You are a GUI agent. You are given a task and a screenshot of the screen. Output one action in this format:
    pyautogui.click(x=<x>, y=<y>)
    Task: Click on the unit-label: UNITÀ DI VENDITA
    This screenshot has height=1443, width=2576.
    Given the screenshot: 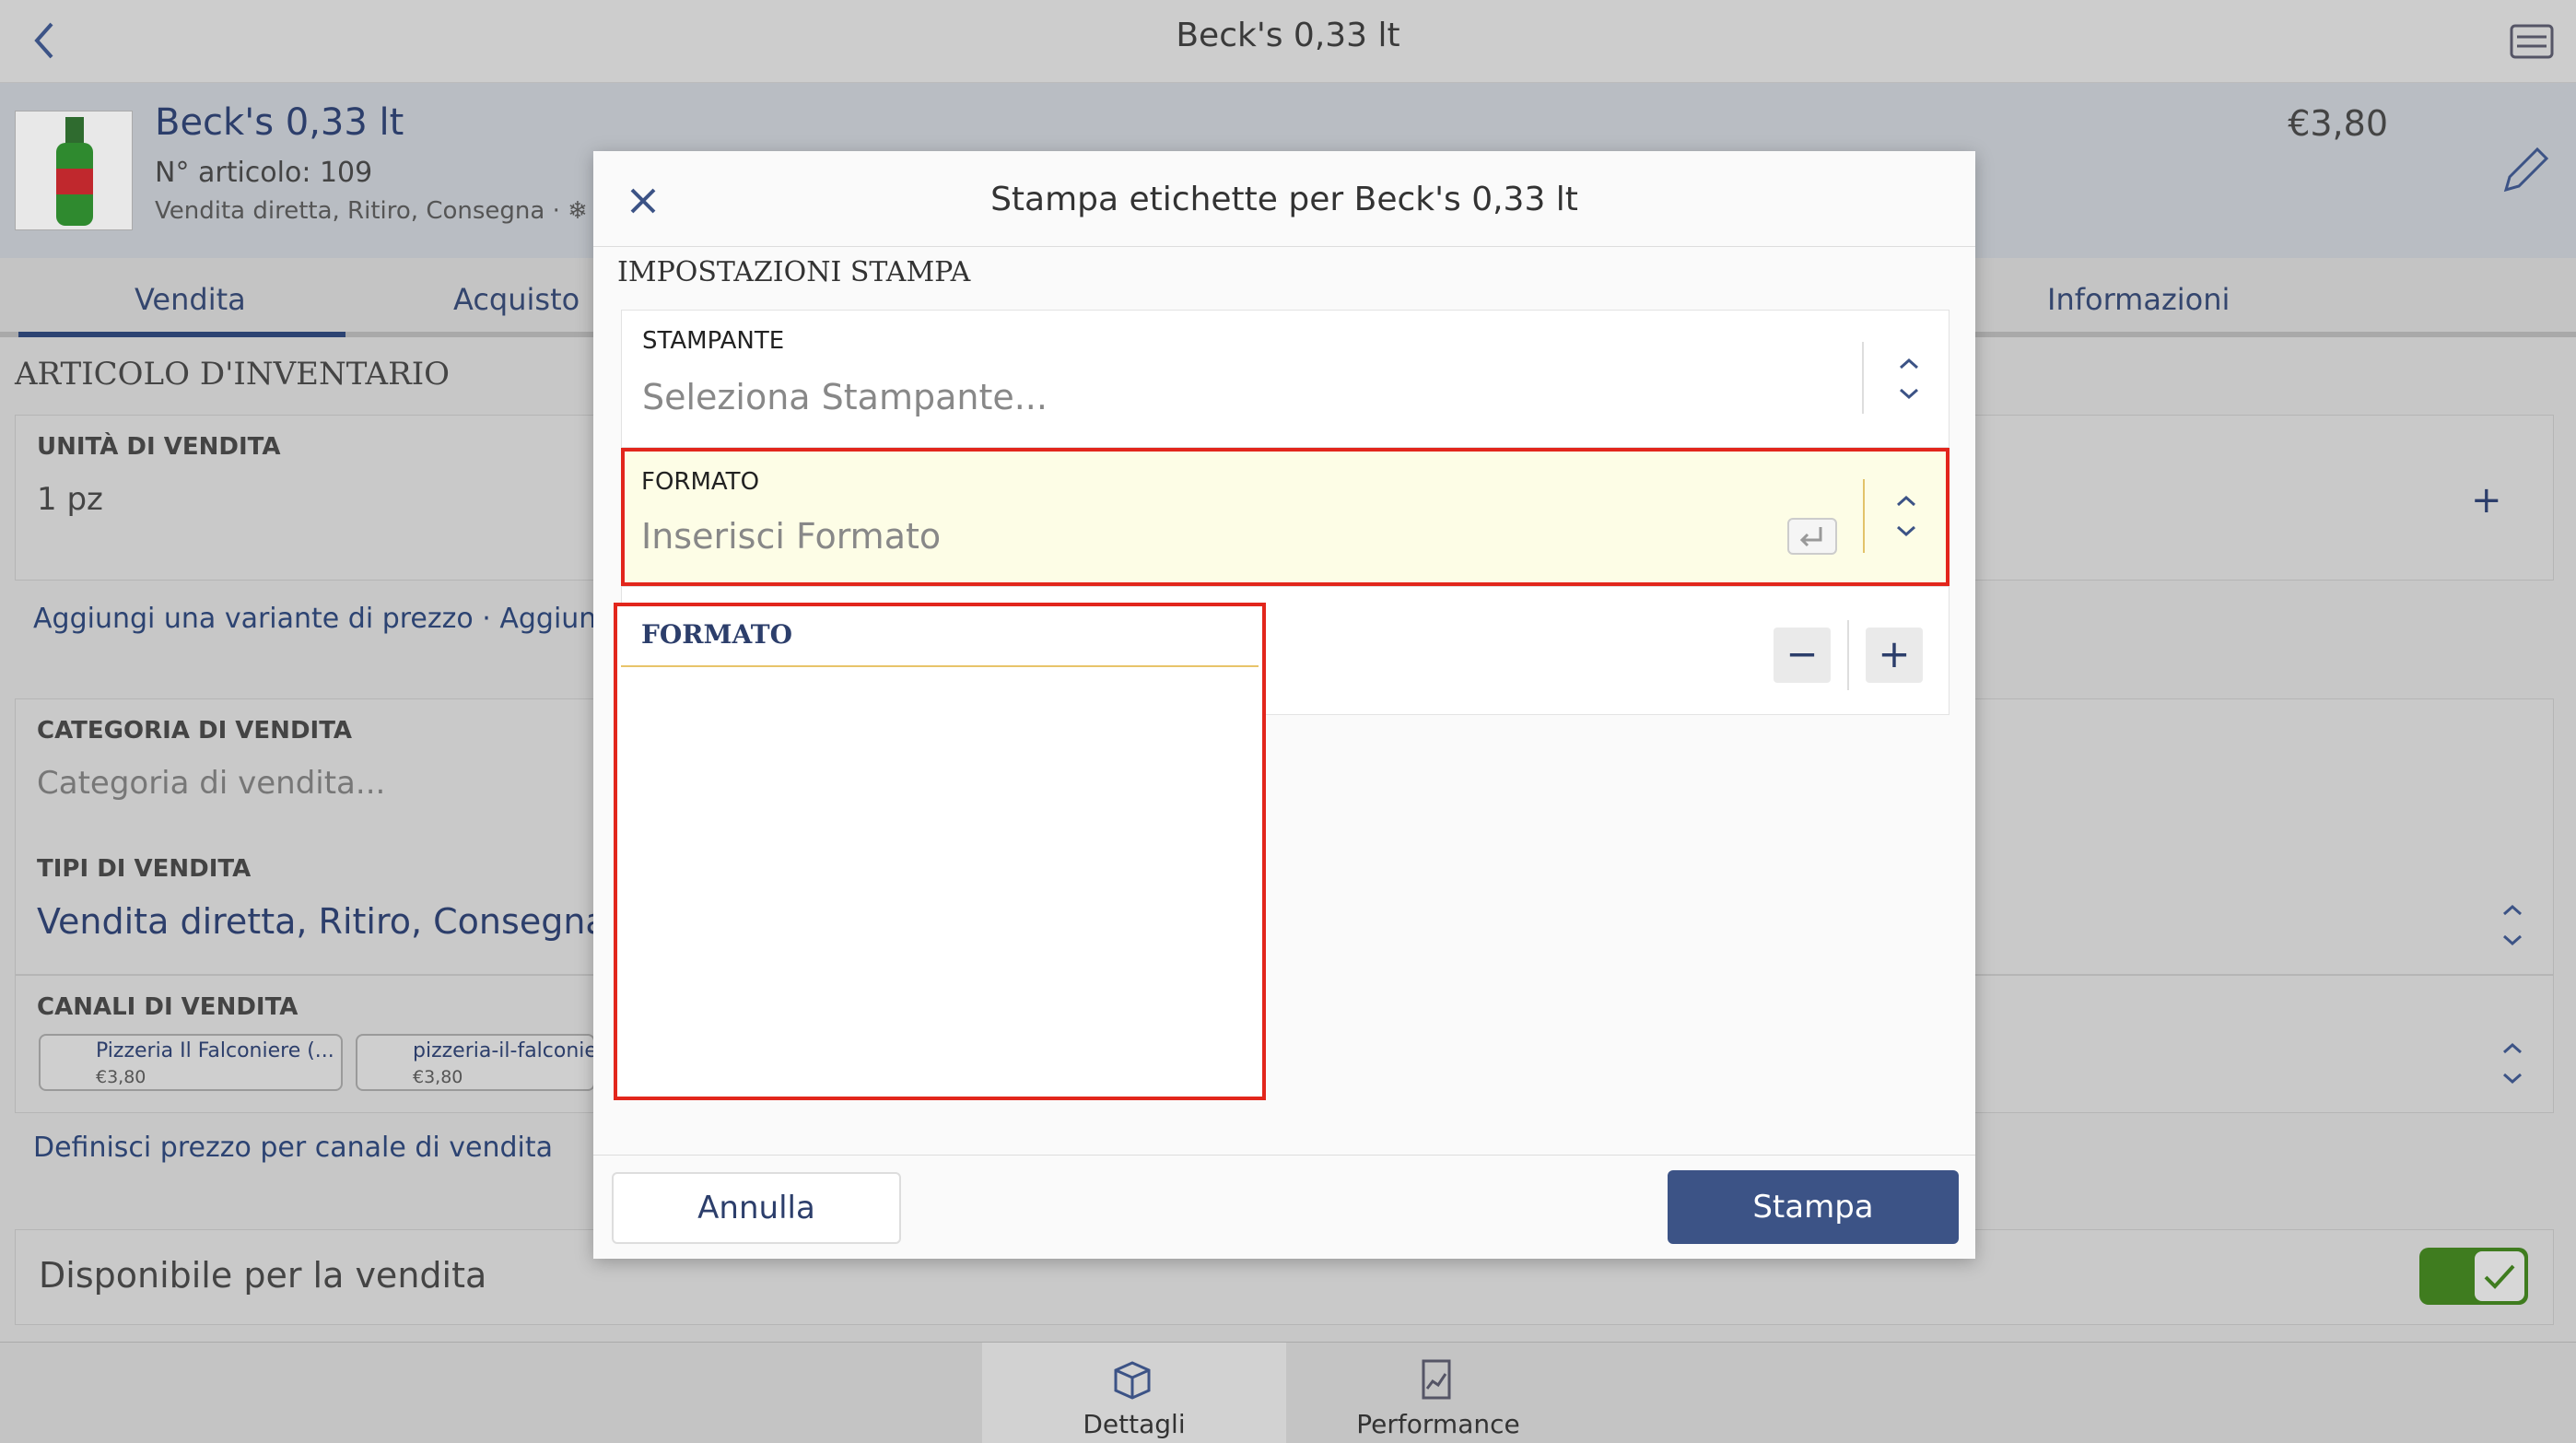 What is the action you would take?
    pyautogui.click(x=159, y=447)
    